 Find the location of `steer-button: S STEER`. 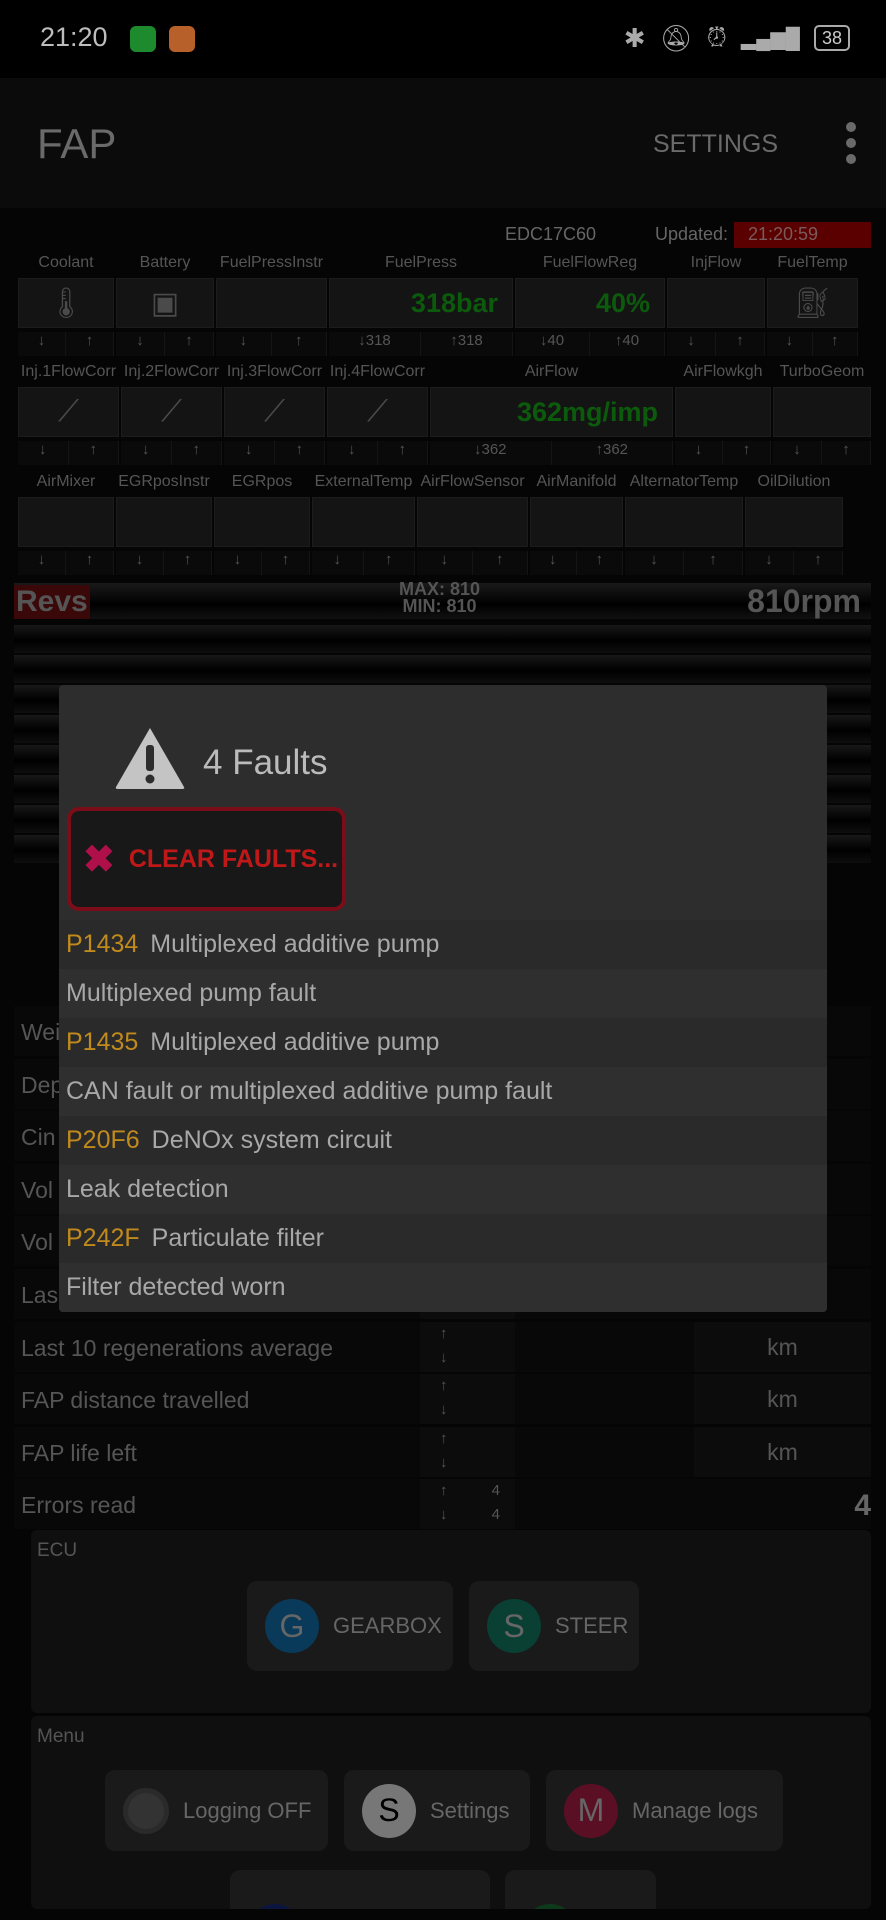

steer-button: S STEER is located at coordinates (554, 1626).